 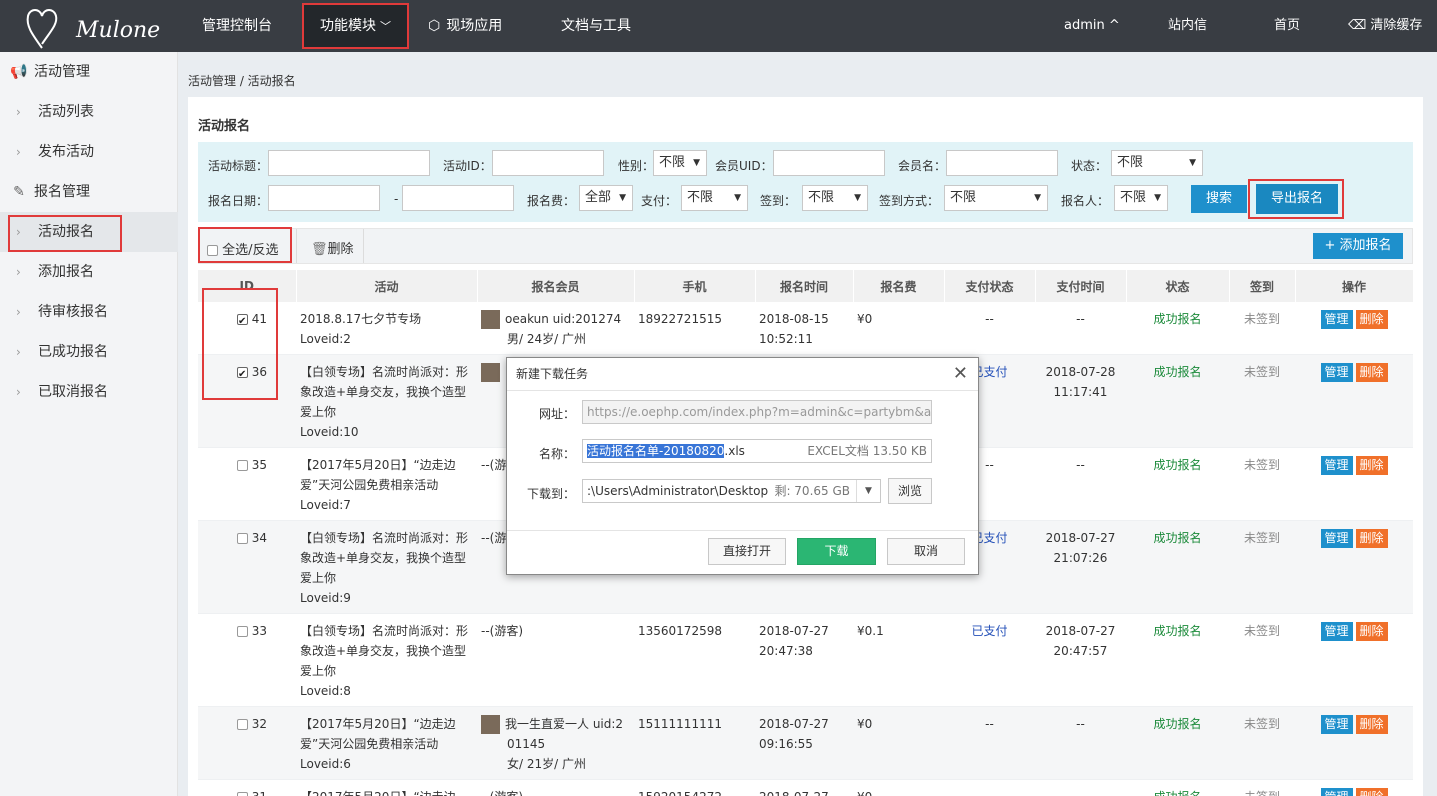 I want to click on sidebar-item-activity-list: › 活动列表, so click(x=89, y=112).